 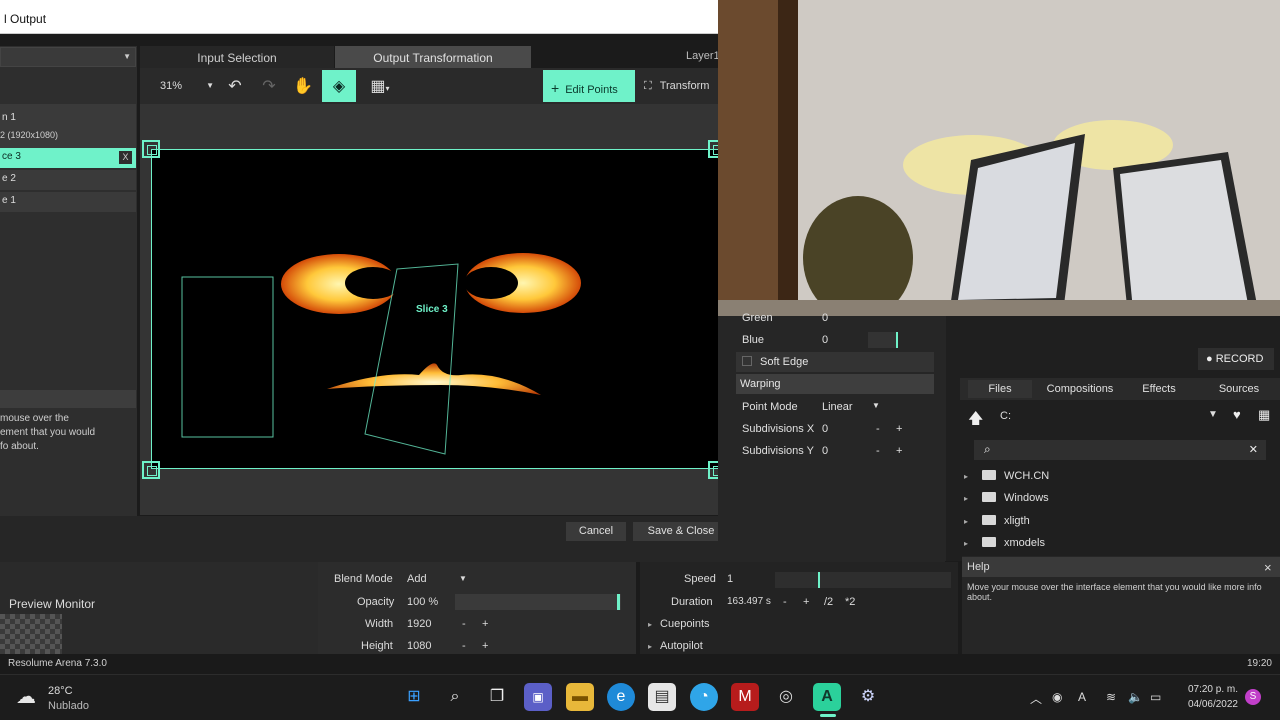 What do you see at coordinates (1006, 498) in the screenshot?
I see `folder-row: ▸ Windows` at bounding box center [1006, 498].